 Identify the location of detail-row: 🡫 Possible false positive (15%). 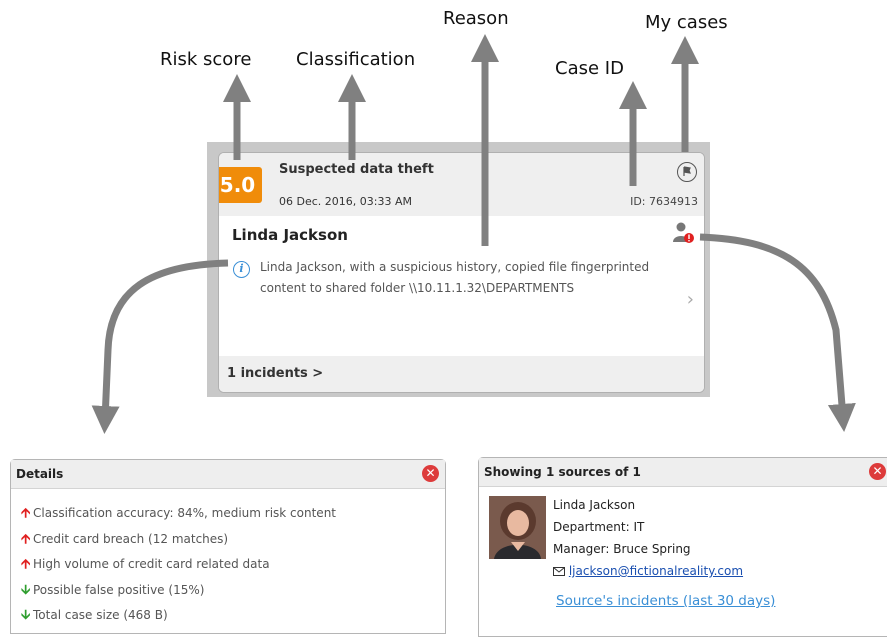
(112, 592).